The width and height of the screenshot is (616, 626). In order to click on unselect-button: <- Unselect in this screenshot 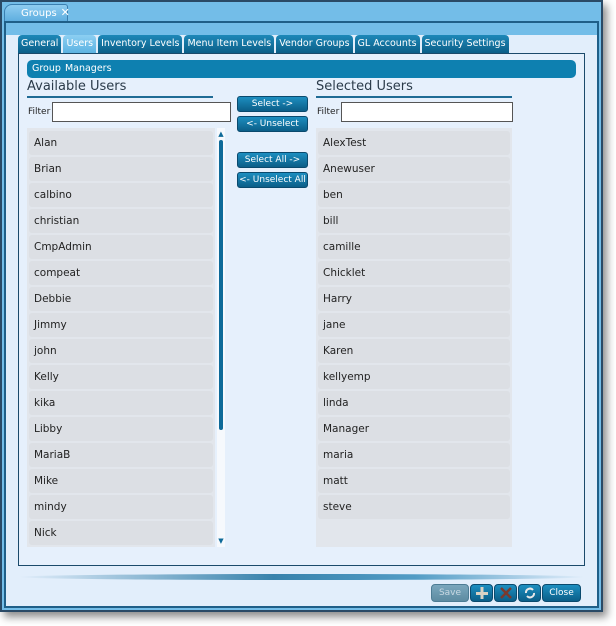, I will do `click(272, 124)`.